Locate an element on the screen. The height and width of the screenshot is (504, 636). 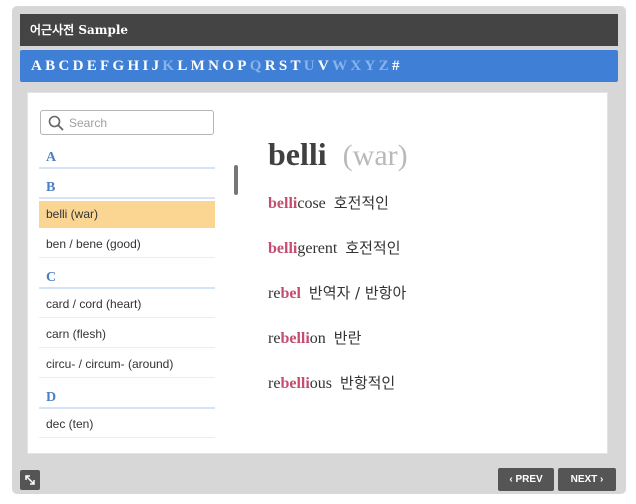
derived-word-english: bellicose is located at coordinates (297, 203).